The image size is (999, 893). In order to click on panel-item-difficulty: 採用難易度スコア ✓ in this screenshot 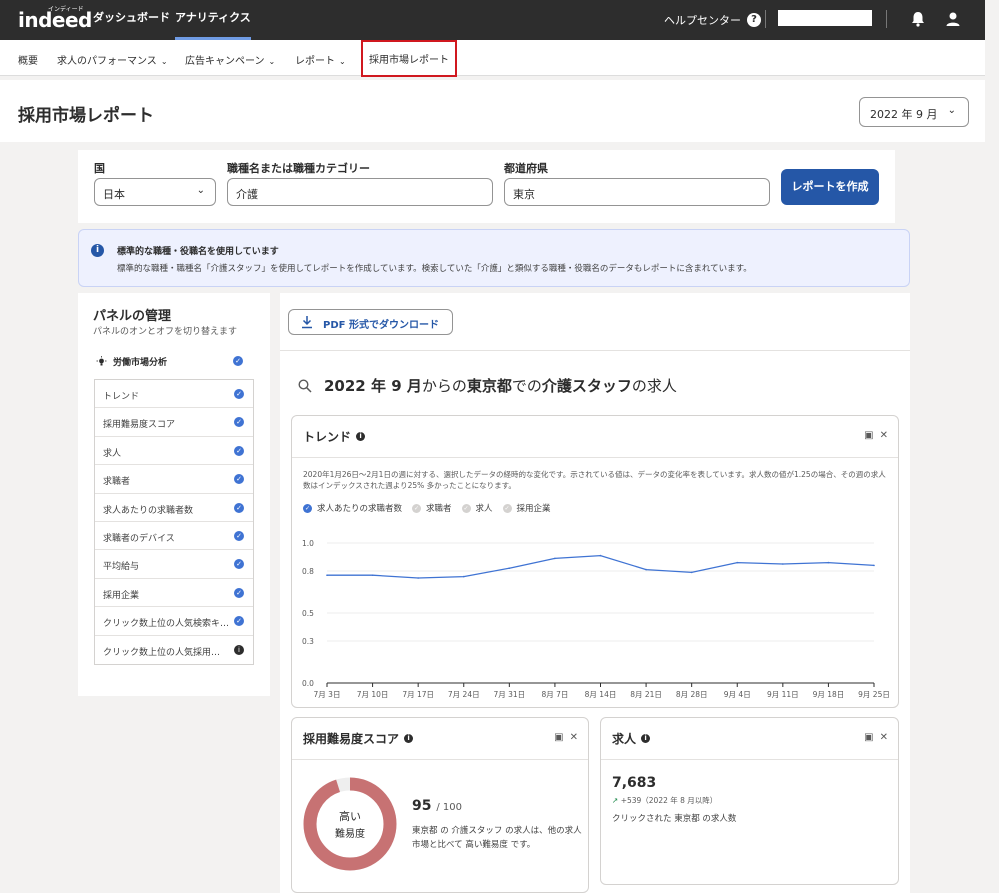, I will do `click(174, 422)`.